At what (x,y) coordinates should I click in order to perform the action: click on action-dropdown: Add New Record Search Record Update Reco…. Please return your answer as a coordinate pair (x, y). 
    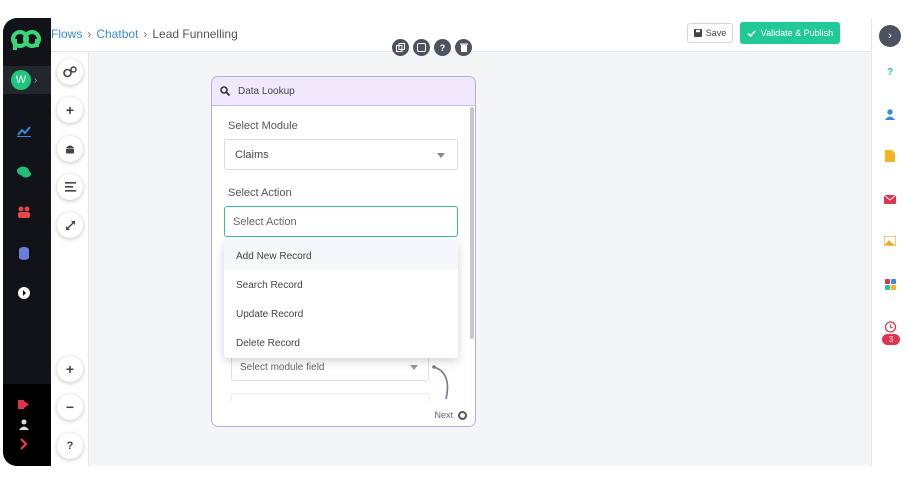
    Looking at the image, I should click on (341, 299).